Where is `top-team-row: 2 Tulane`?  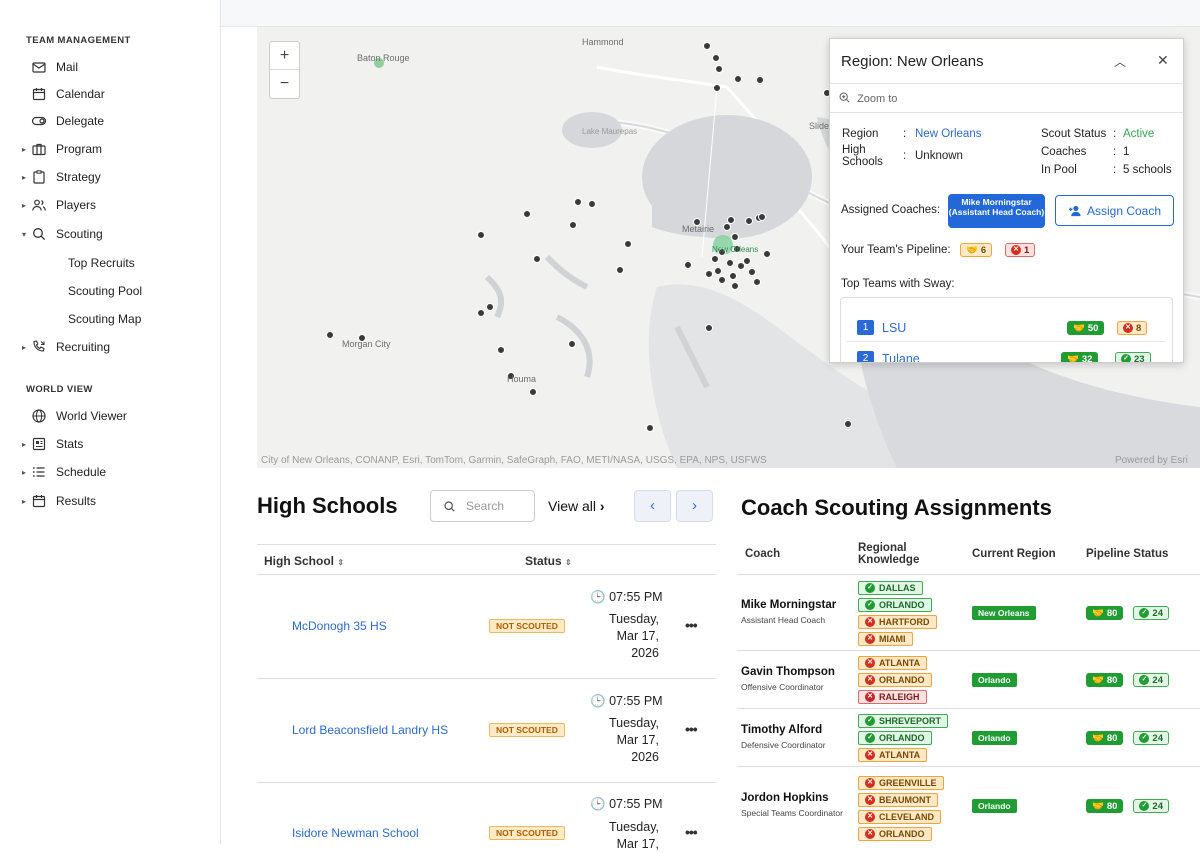
top-team-row: 2 Tulane is located at coordinates (888, 357).